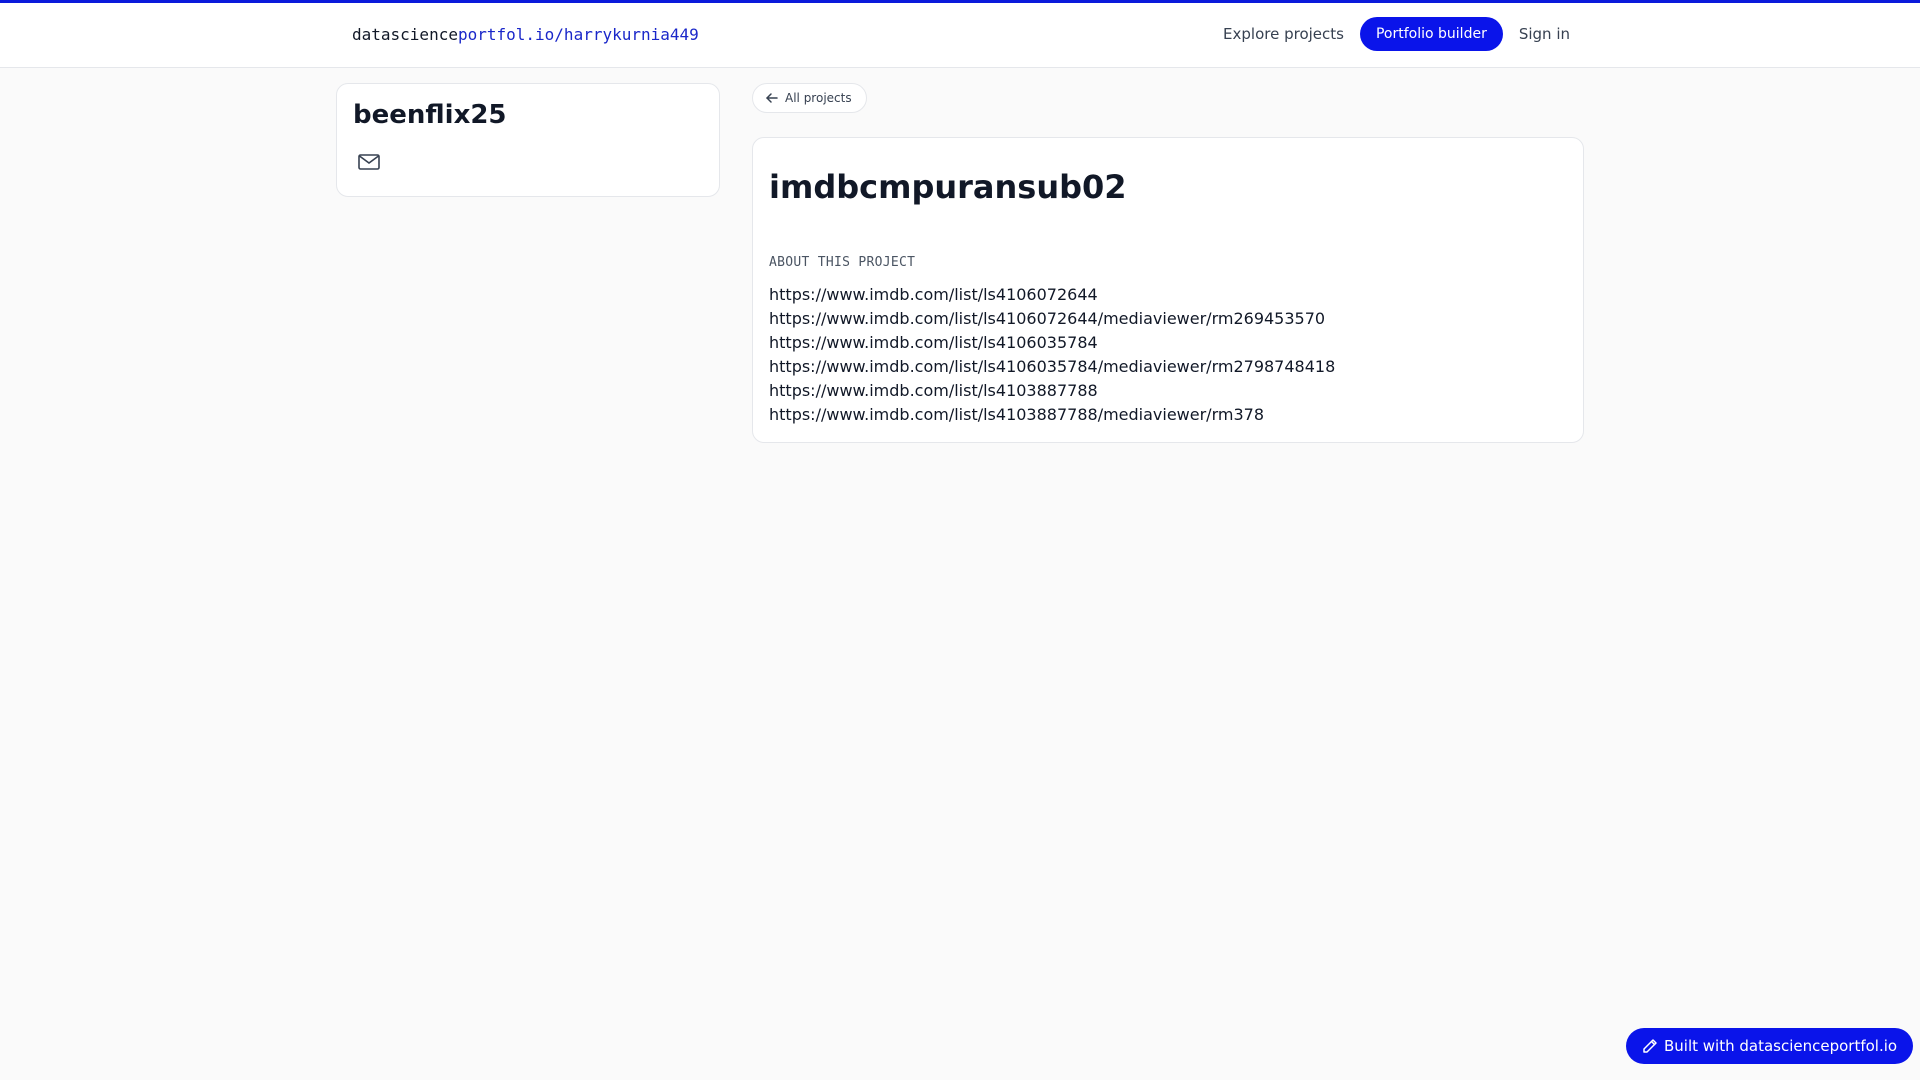 Image resolution: width=1920 pixels, height=1080 pixels. What do you see at coordinates (818, 98) in the screenshot?
I see `all-projects-label: All projects` at bounding box center [818, 98].